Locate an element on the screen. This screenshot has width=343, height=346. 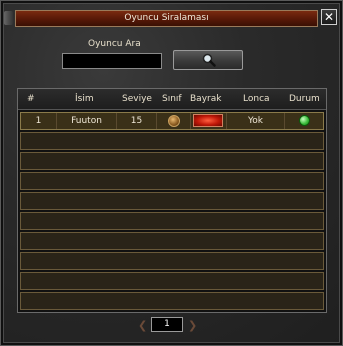
class-emblem-icon is located at coordinates (173, 121).